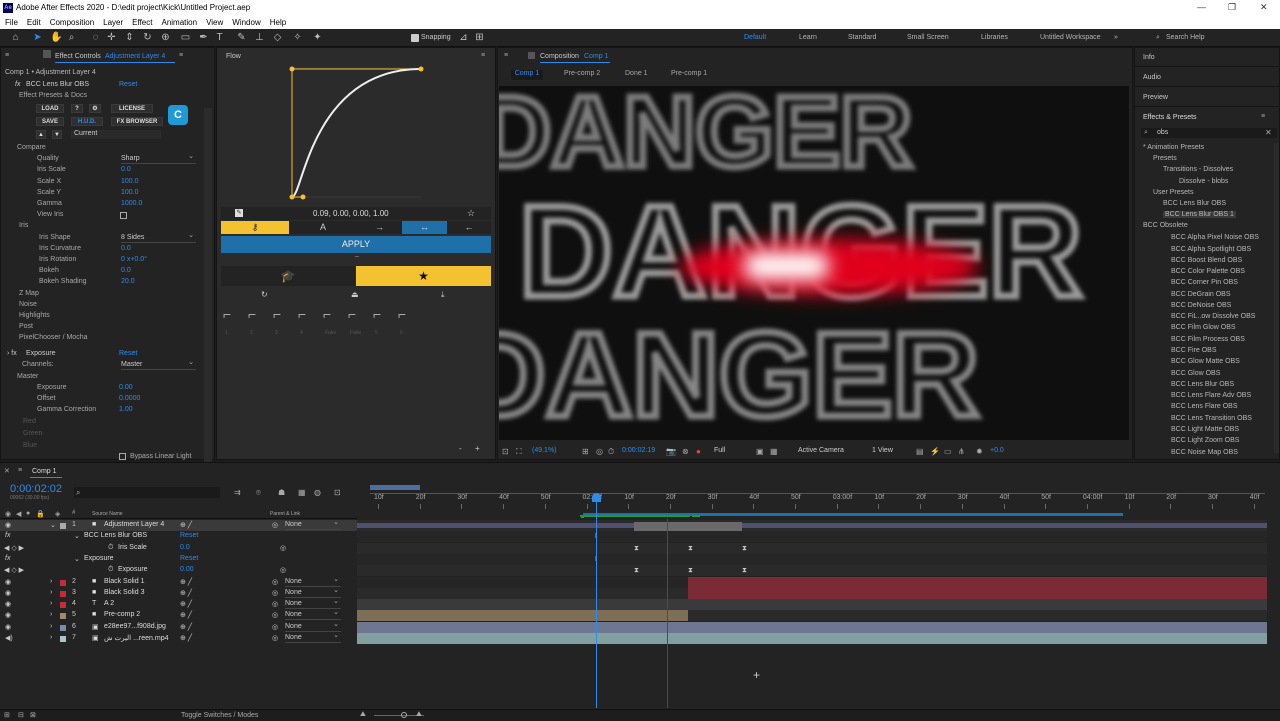 The image size is (1280, 721). Describe the element at coordinates (1204, 452) in the screenshot. I see `effect-item: BCC Noise Map OBS` at that location.